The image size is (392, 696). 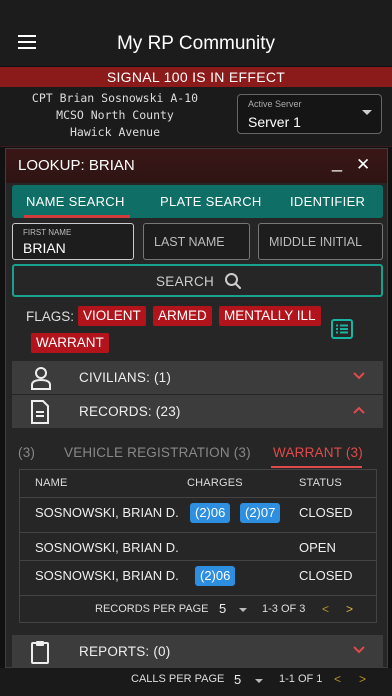 What do you see at coordinates (284, 609) in the screenshot?
I see `records-range: 1-3 OF 3` at bounding box center [284, 609].